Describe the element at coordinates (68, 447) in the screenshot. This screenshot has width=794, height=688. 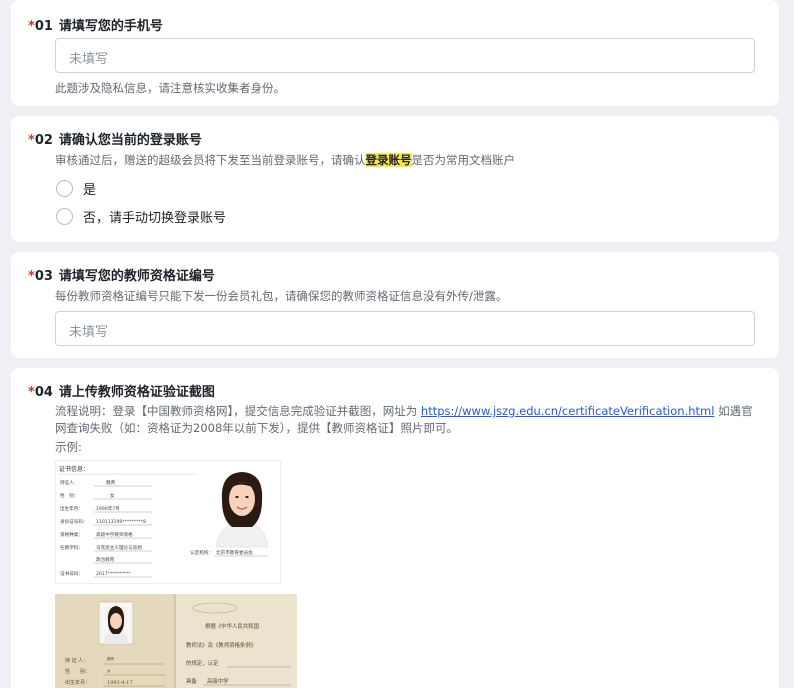
I see `example-label: 示例:` at that location.